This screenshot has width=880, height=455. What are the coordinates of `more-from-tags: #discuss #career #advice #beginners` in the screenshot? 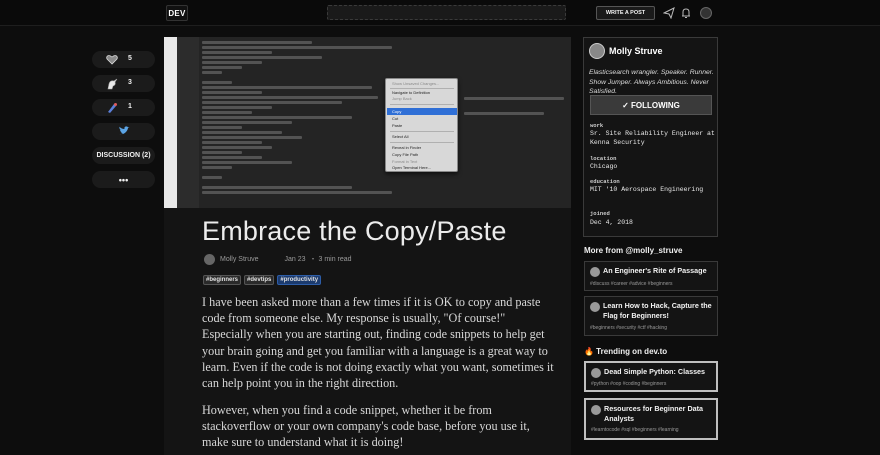 It's located at (631, 284).